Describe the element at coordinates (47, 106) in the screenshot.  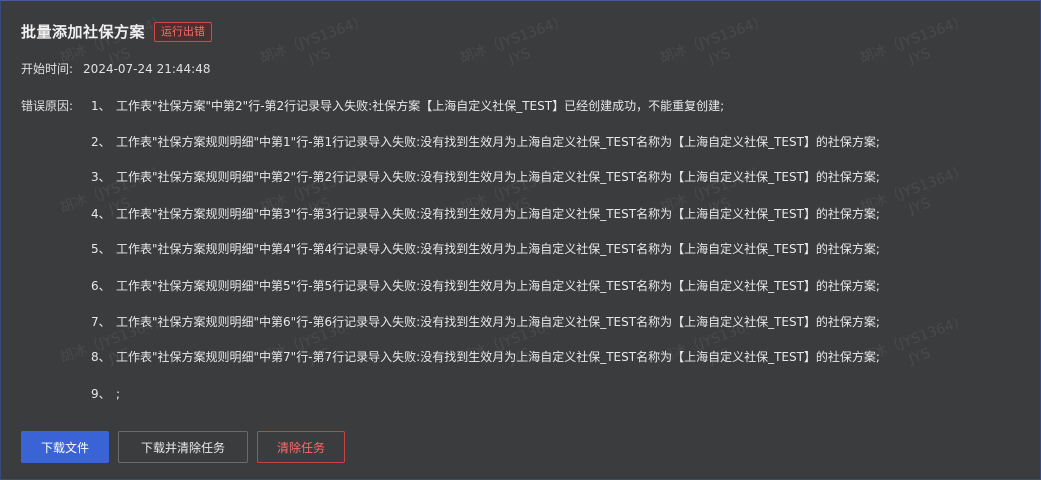
I see `error-reason-label: 错误原因:` at that location.